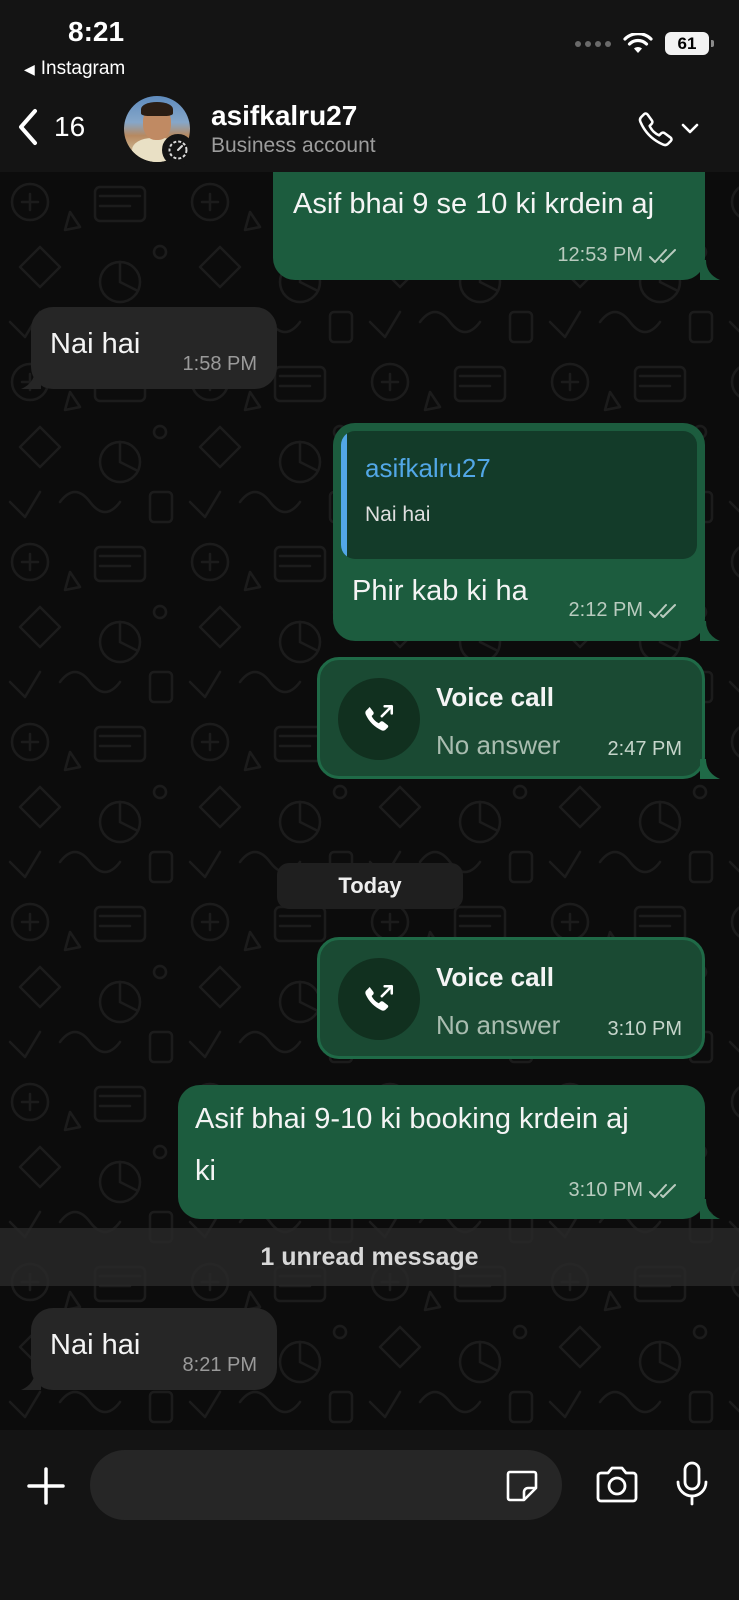  I want to click on message-meta: 2:12 PM, so click(624, 610).